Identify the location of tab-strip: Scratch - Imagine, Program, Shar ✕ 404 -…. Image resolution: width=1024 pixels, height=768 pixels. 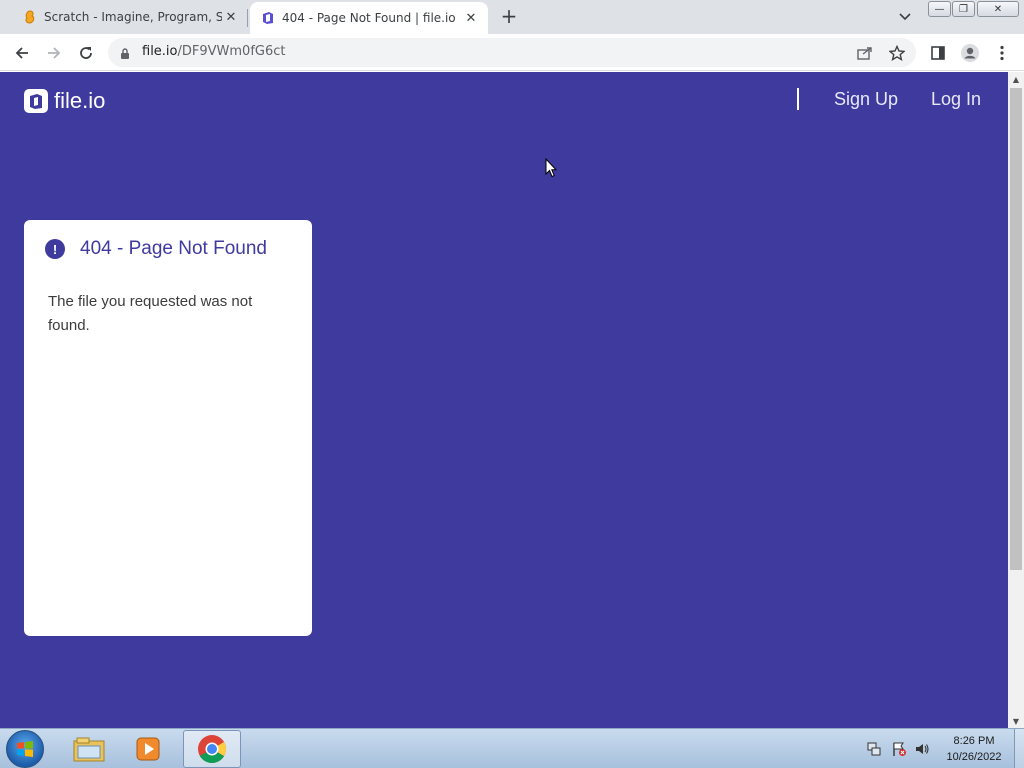
(512, 17).